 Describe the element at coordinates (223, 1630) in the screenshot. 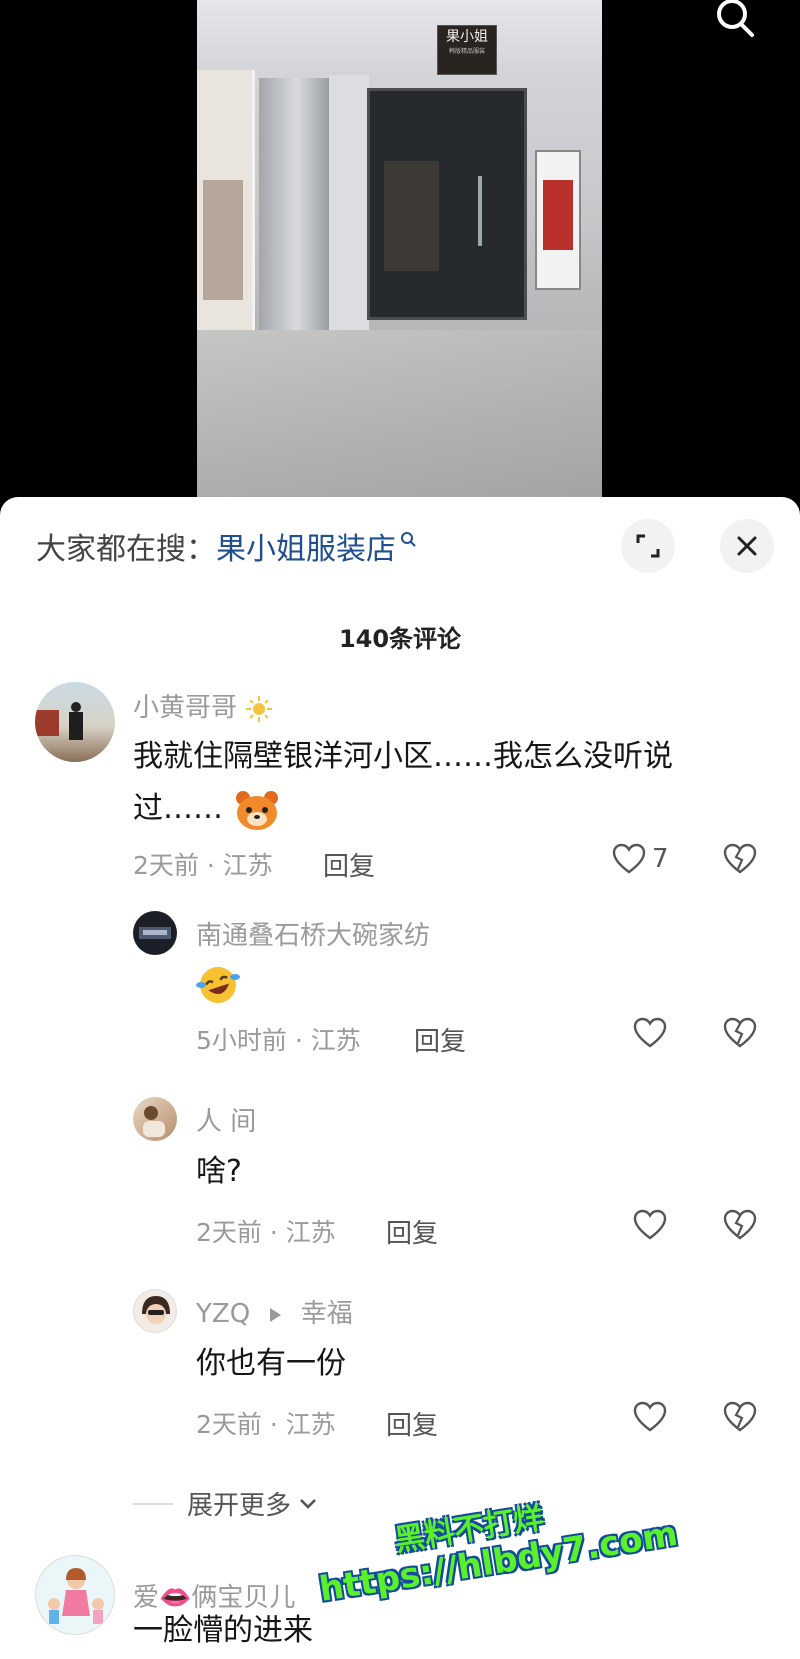

I see `comment-text: 一脸懵的进来` at that location.